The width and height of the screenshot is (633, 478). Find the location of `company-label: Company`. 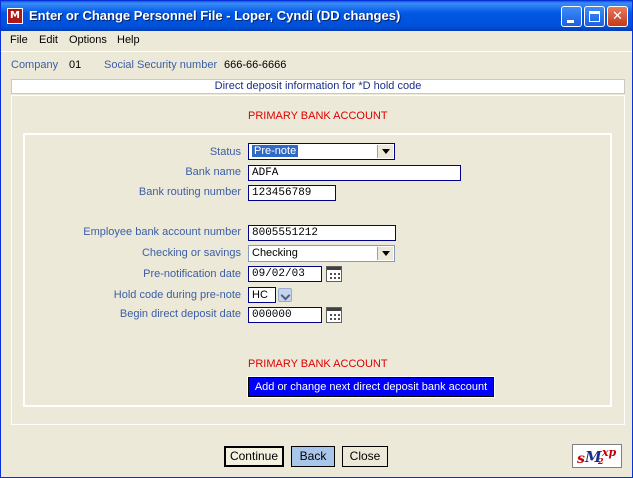

company-label: Company is located at coordinates (35, 65).